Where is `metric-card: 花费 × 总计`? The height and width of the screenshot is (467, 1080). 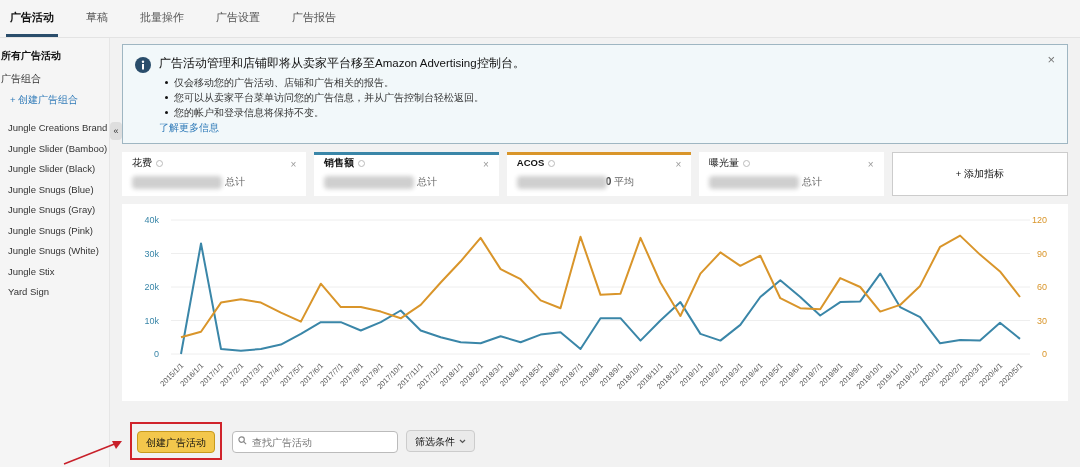 metric-card: 花费 × 总计 is located at coordinates (214, 174).